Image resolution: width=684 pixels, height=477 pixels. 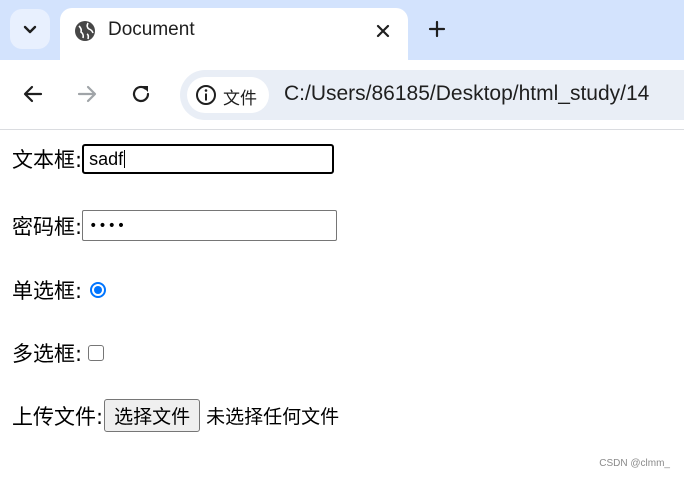 I want to click on plus-icon, so click(x=437, y=29).